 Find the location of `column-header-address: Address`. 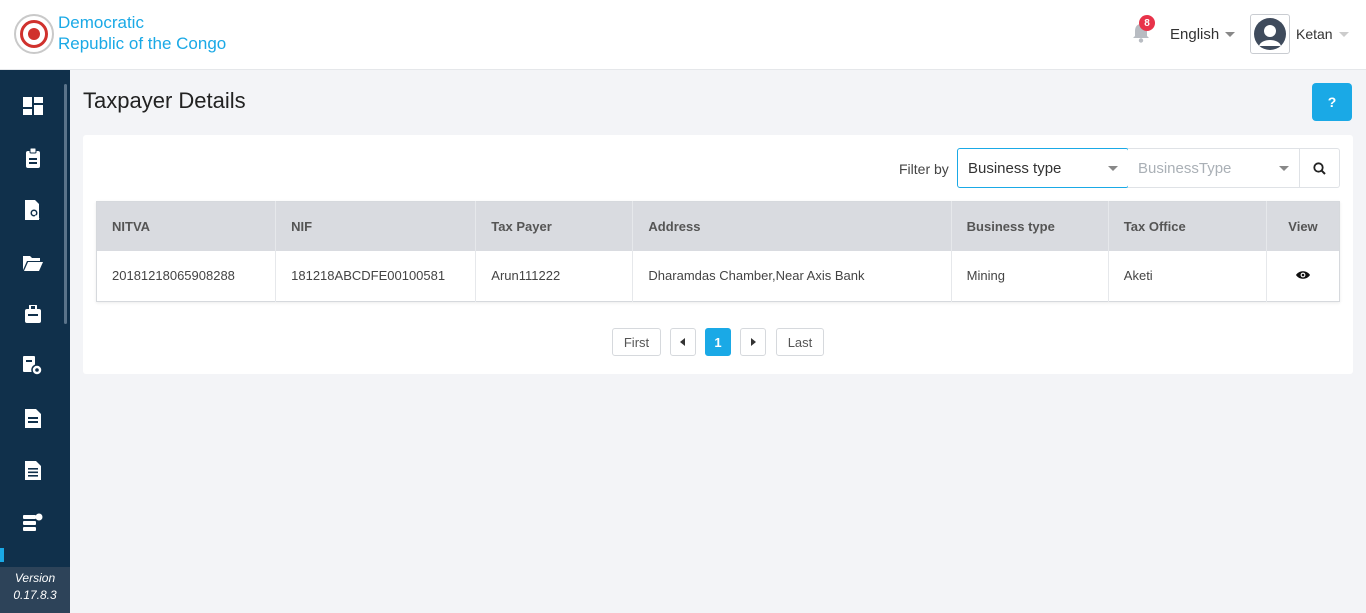

column-header-address: Address is located at coordinates (792, 226).